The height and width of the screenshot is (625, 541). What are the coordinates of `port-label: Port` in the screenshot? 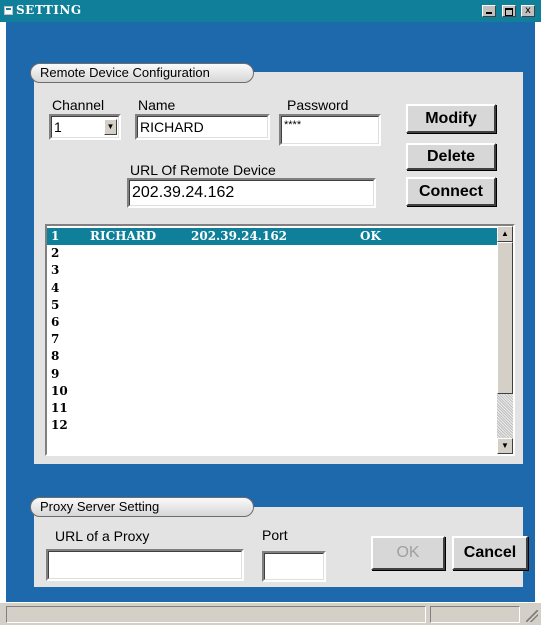 It's located at (275, 535).